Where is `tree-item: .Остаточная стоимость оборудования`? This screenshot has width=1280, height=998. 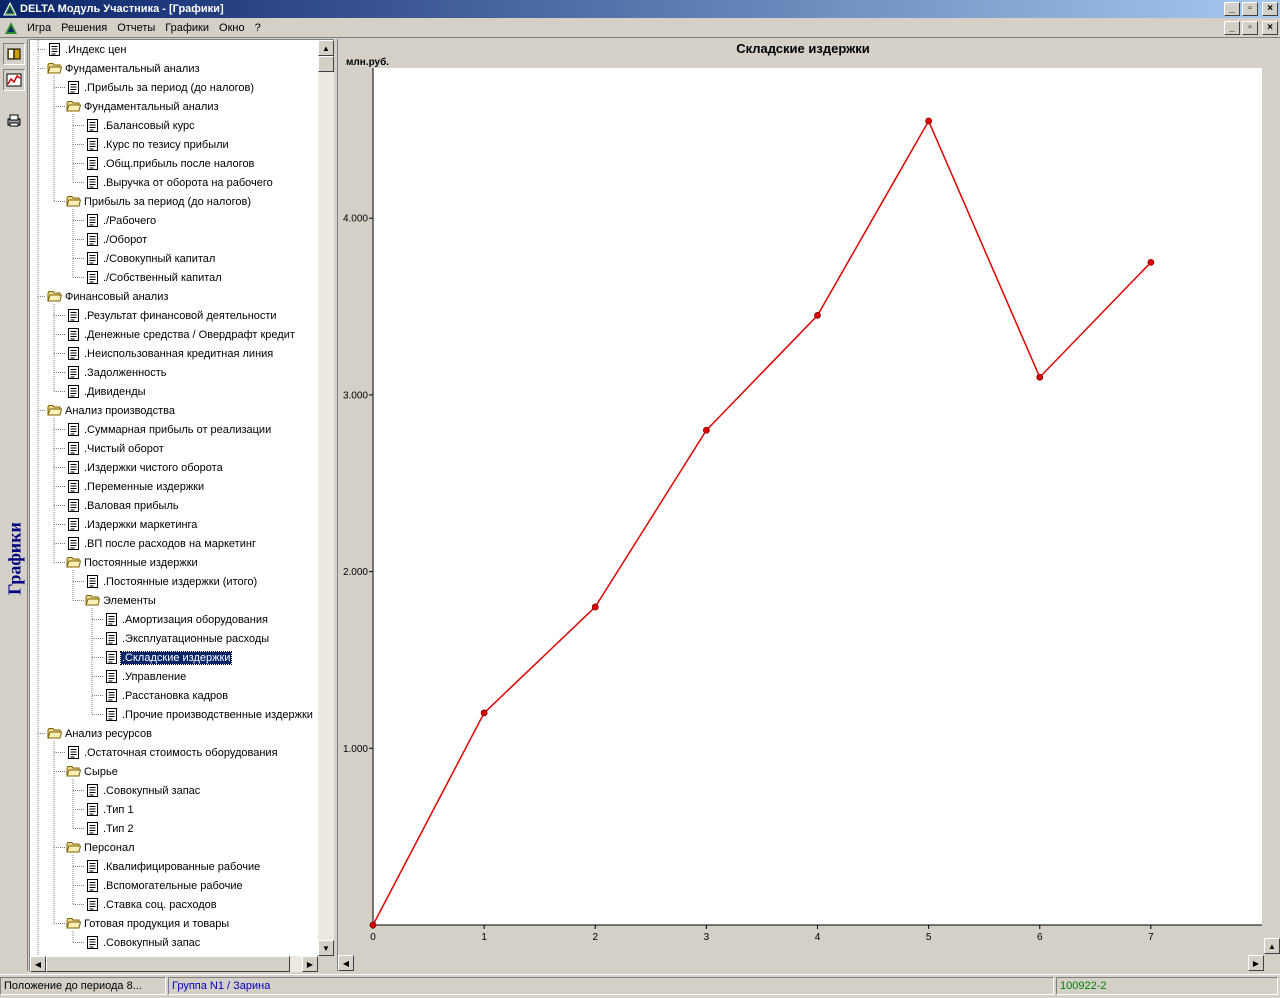 tree-item: .Остаточная стоимость оборудования is located at coordinates (172, 752).